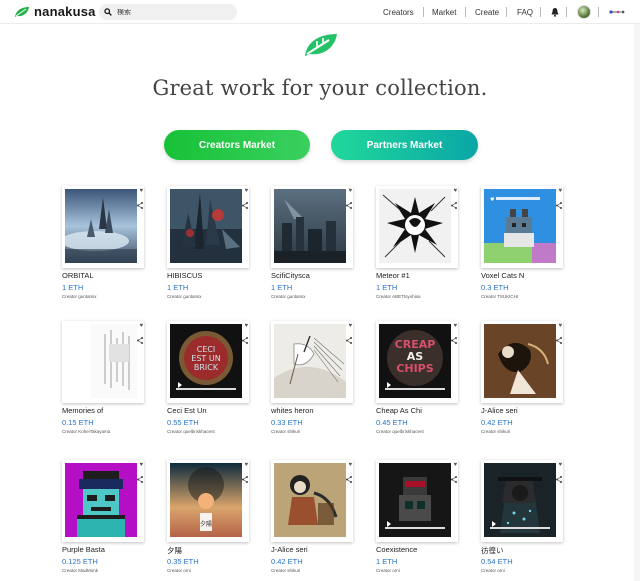 The height and width of the screenshot is (581, 640). What do you see at coordinates (86, 431) in the screenshot?
I see `artwork-creator: Creator KoheiTakayama` at bounding box center [86, 431].